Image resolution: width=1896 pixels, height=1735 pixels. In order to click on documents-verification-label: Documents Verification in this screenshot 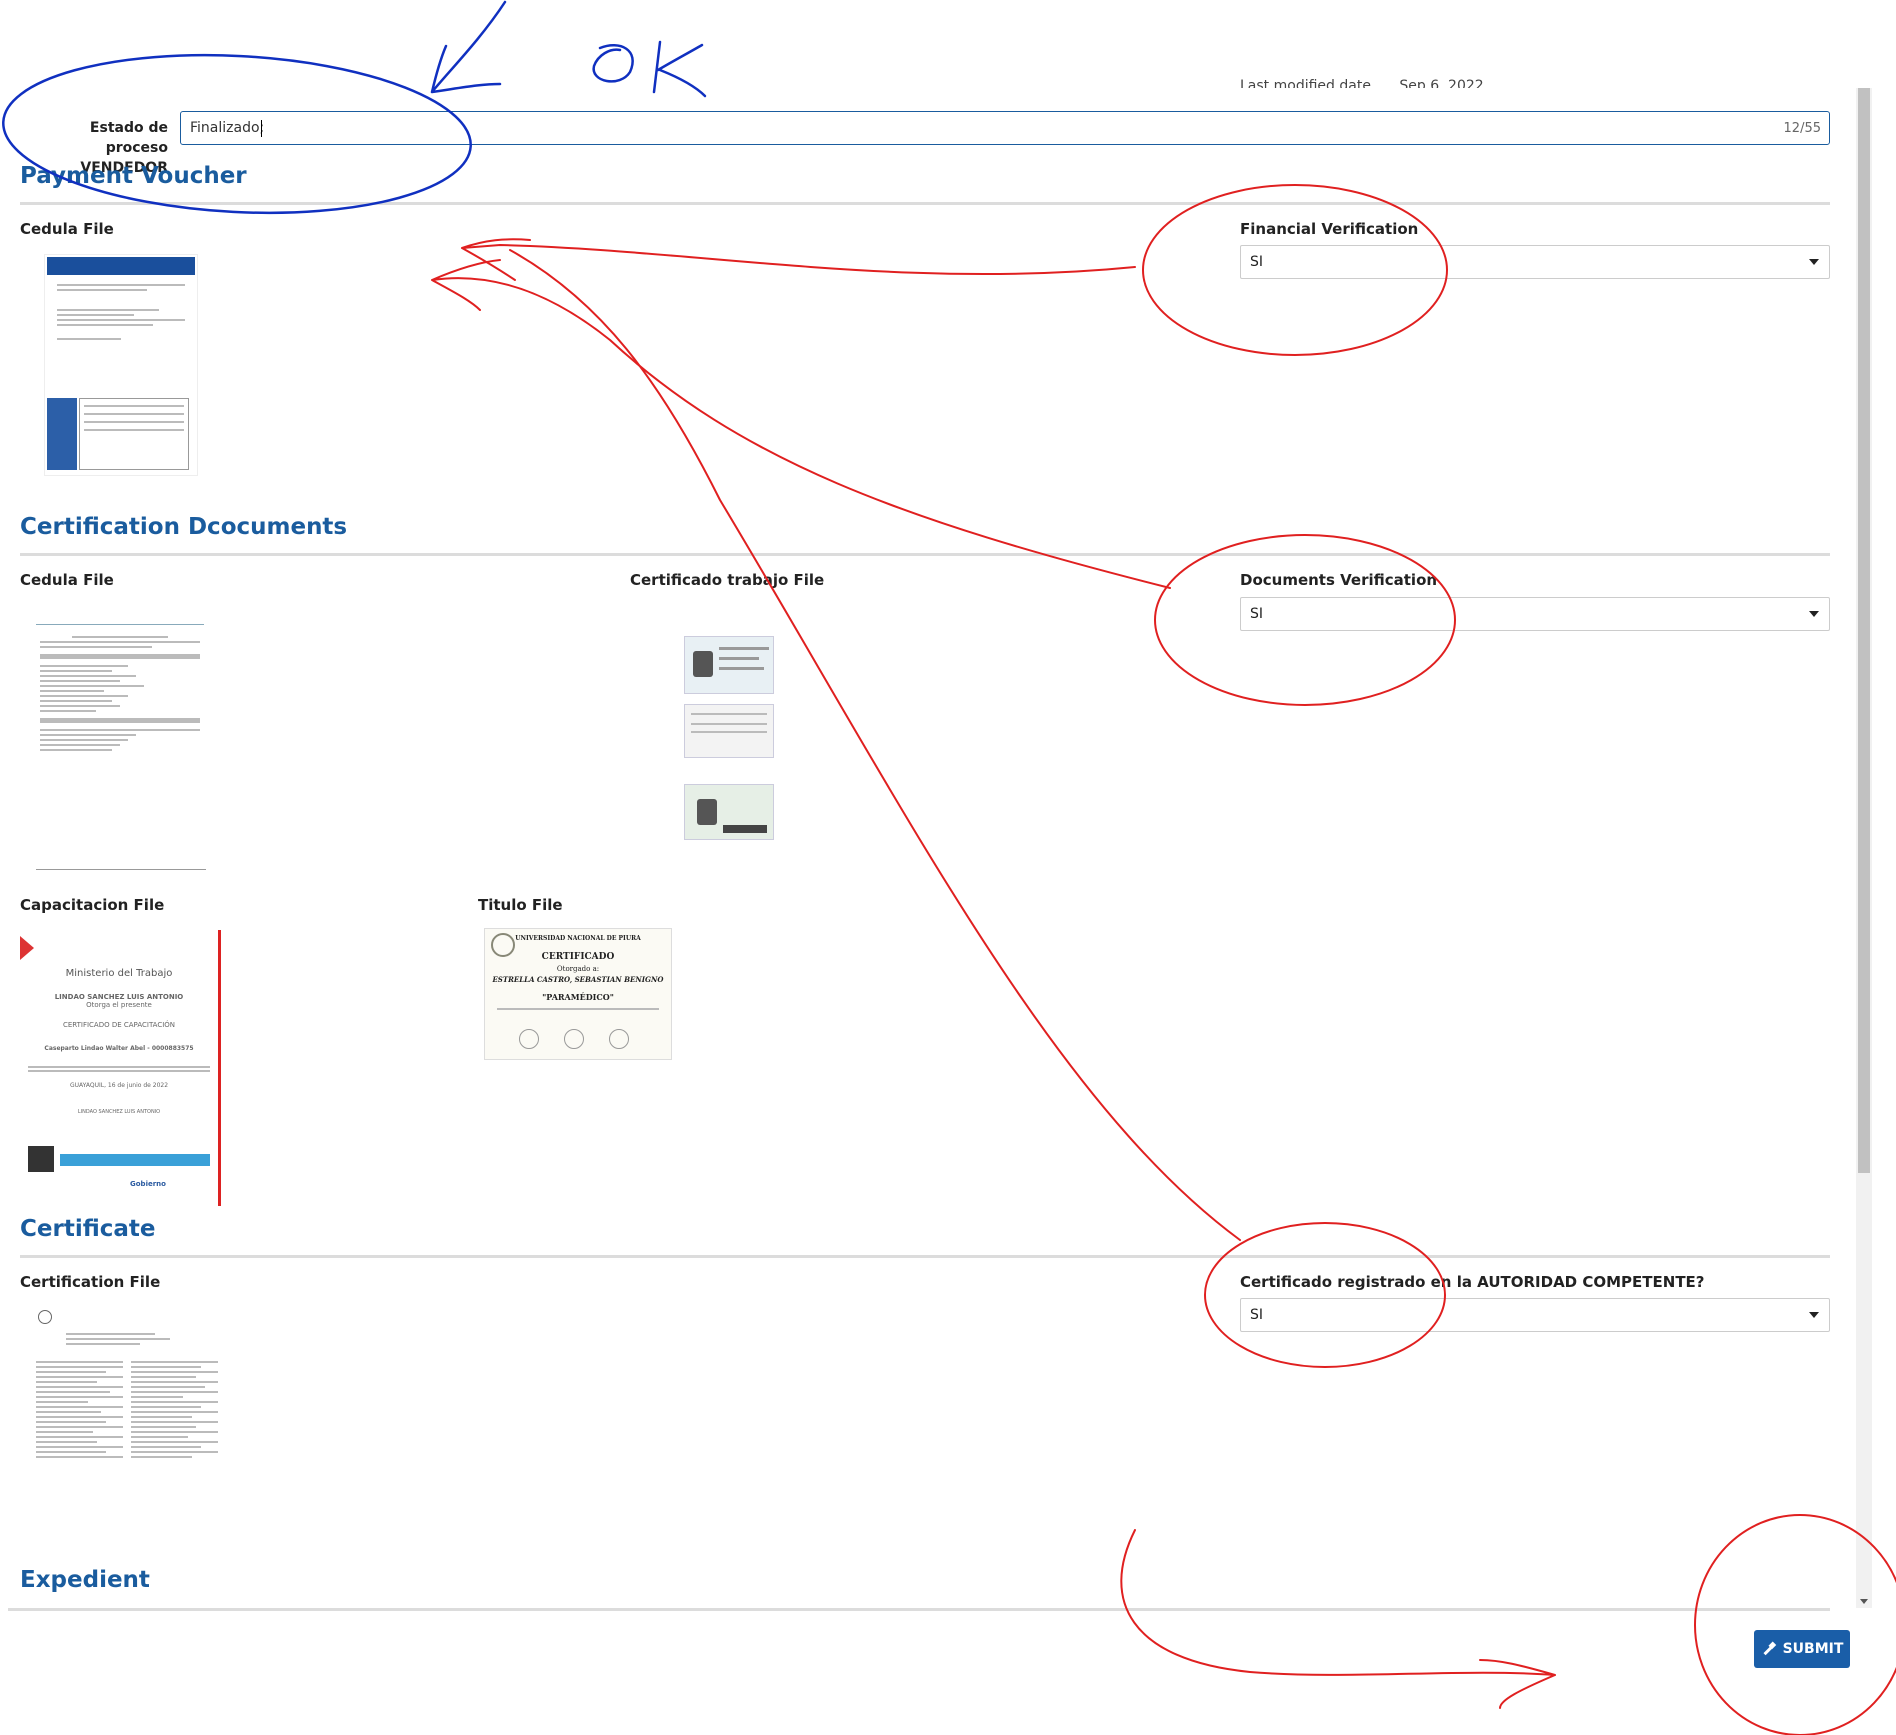, I will do `click(1339, 580)`.